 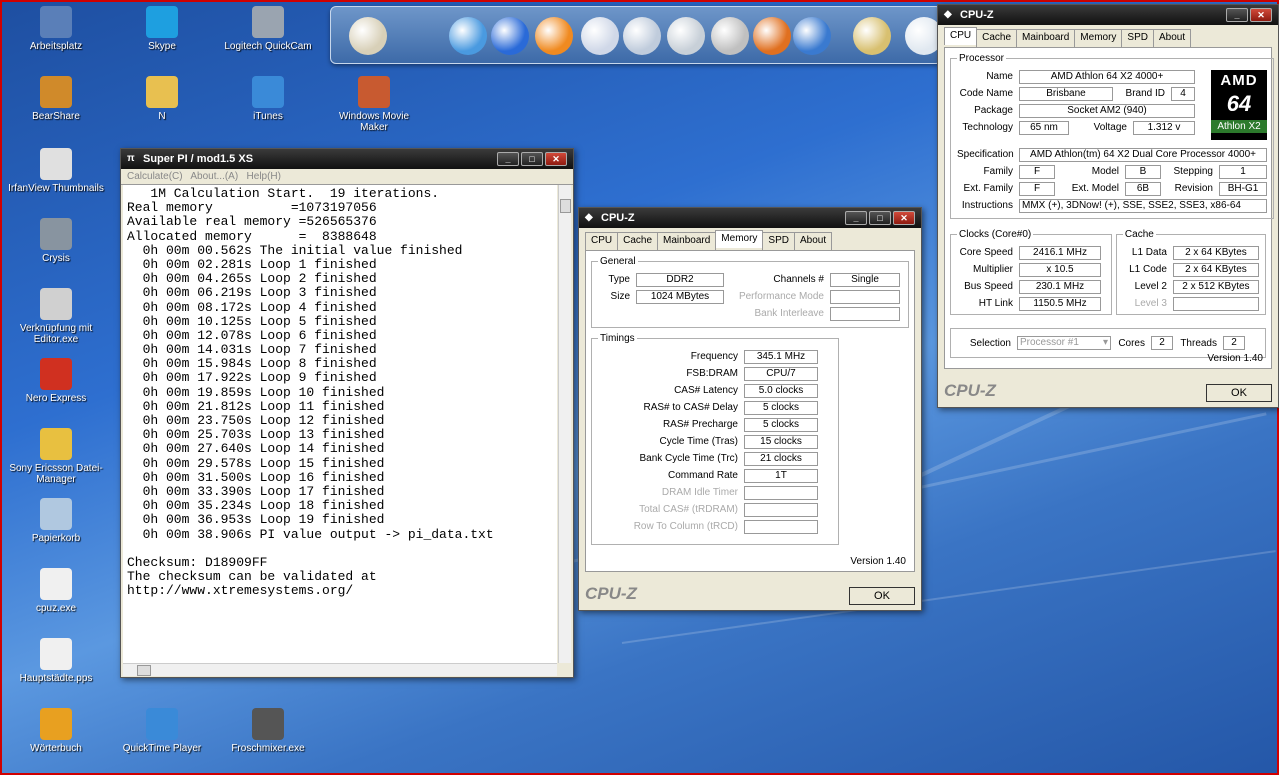 I want to click on level-2-label: Level 2, so click(x=1150, y=286).